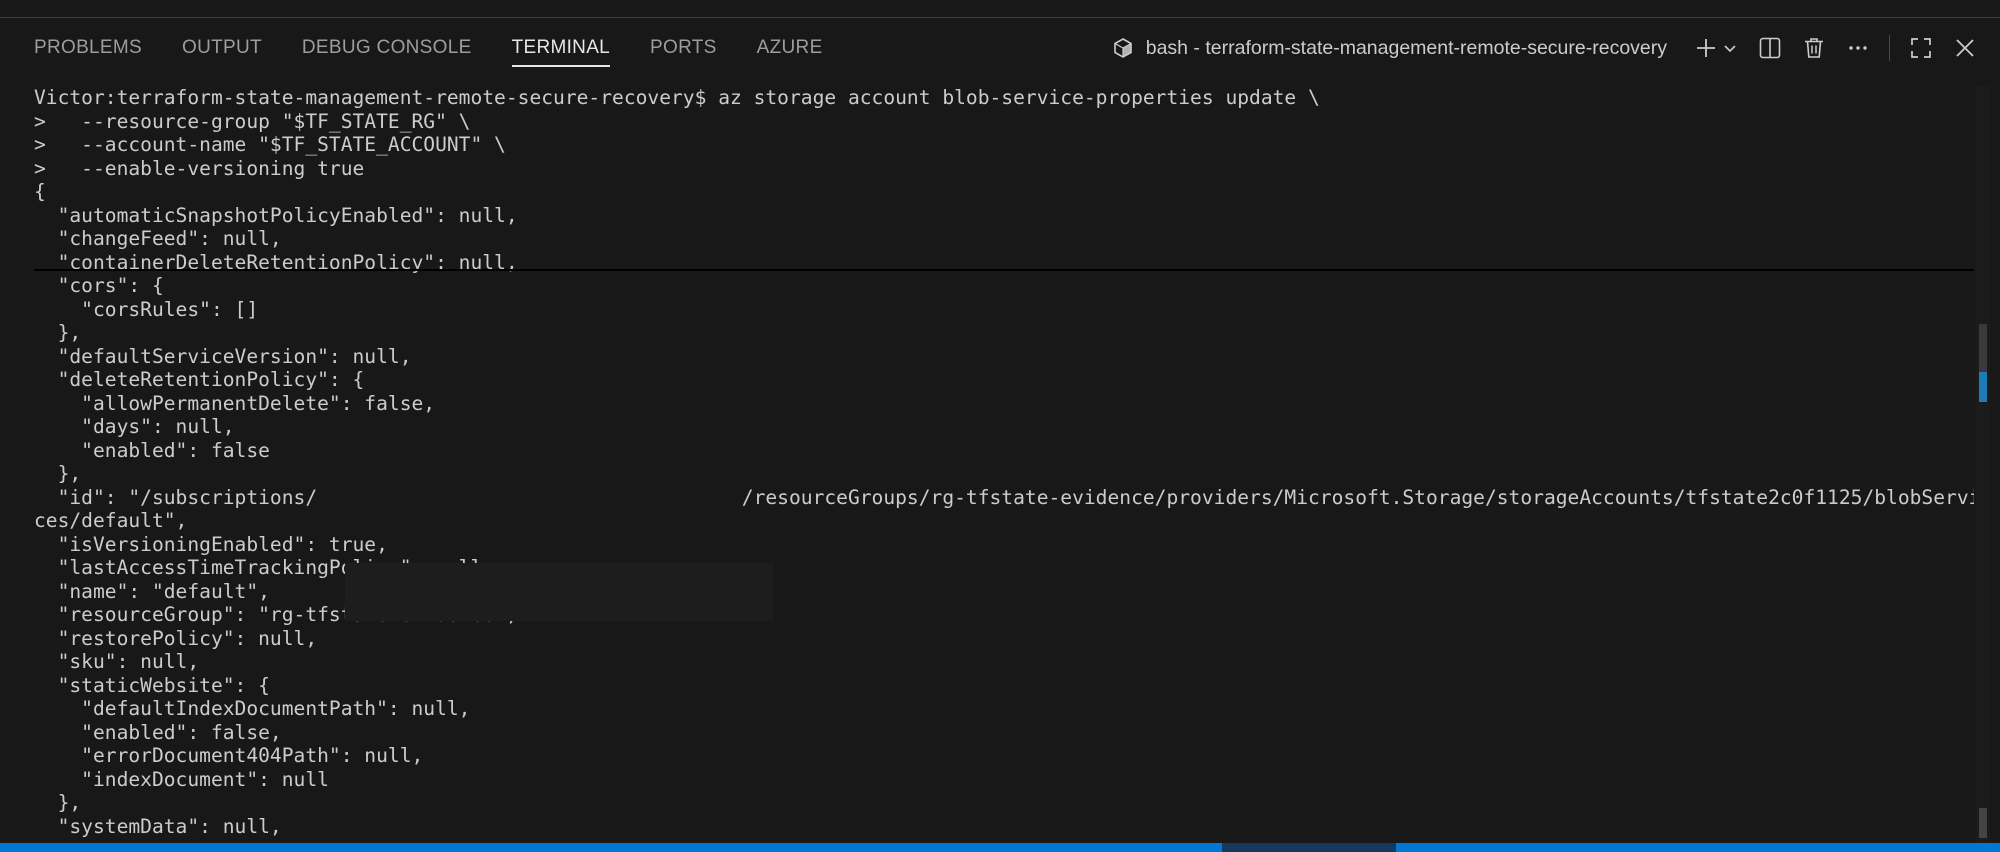  Describe the element at coordinates (270, 144) in the screenshot. I see `terminal-line: > --account-name "$TF_STATE_ACCOUNT" \` at that location.